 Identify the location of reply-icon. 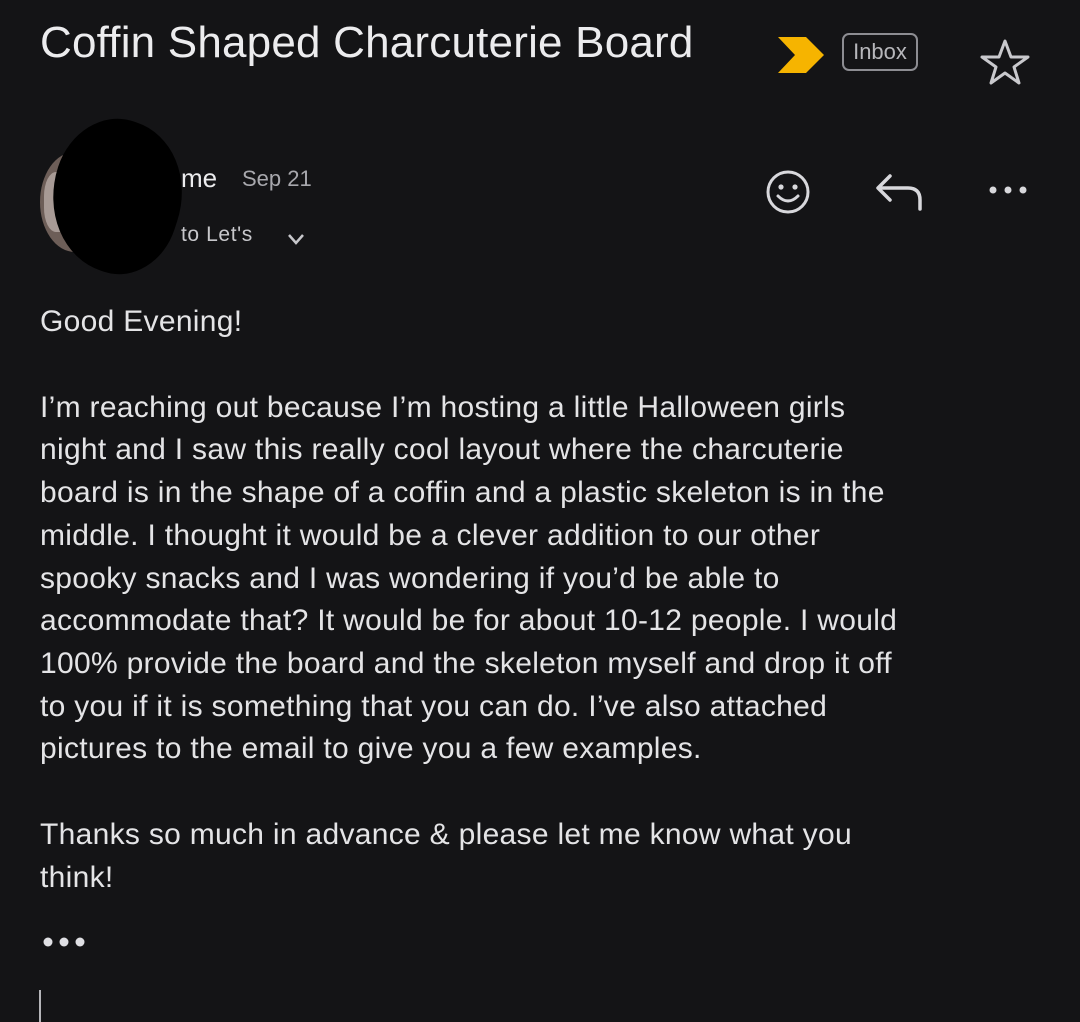
(900, 192).